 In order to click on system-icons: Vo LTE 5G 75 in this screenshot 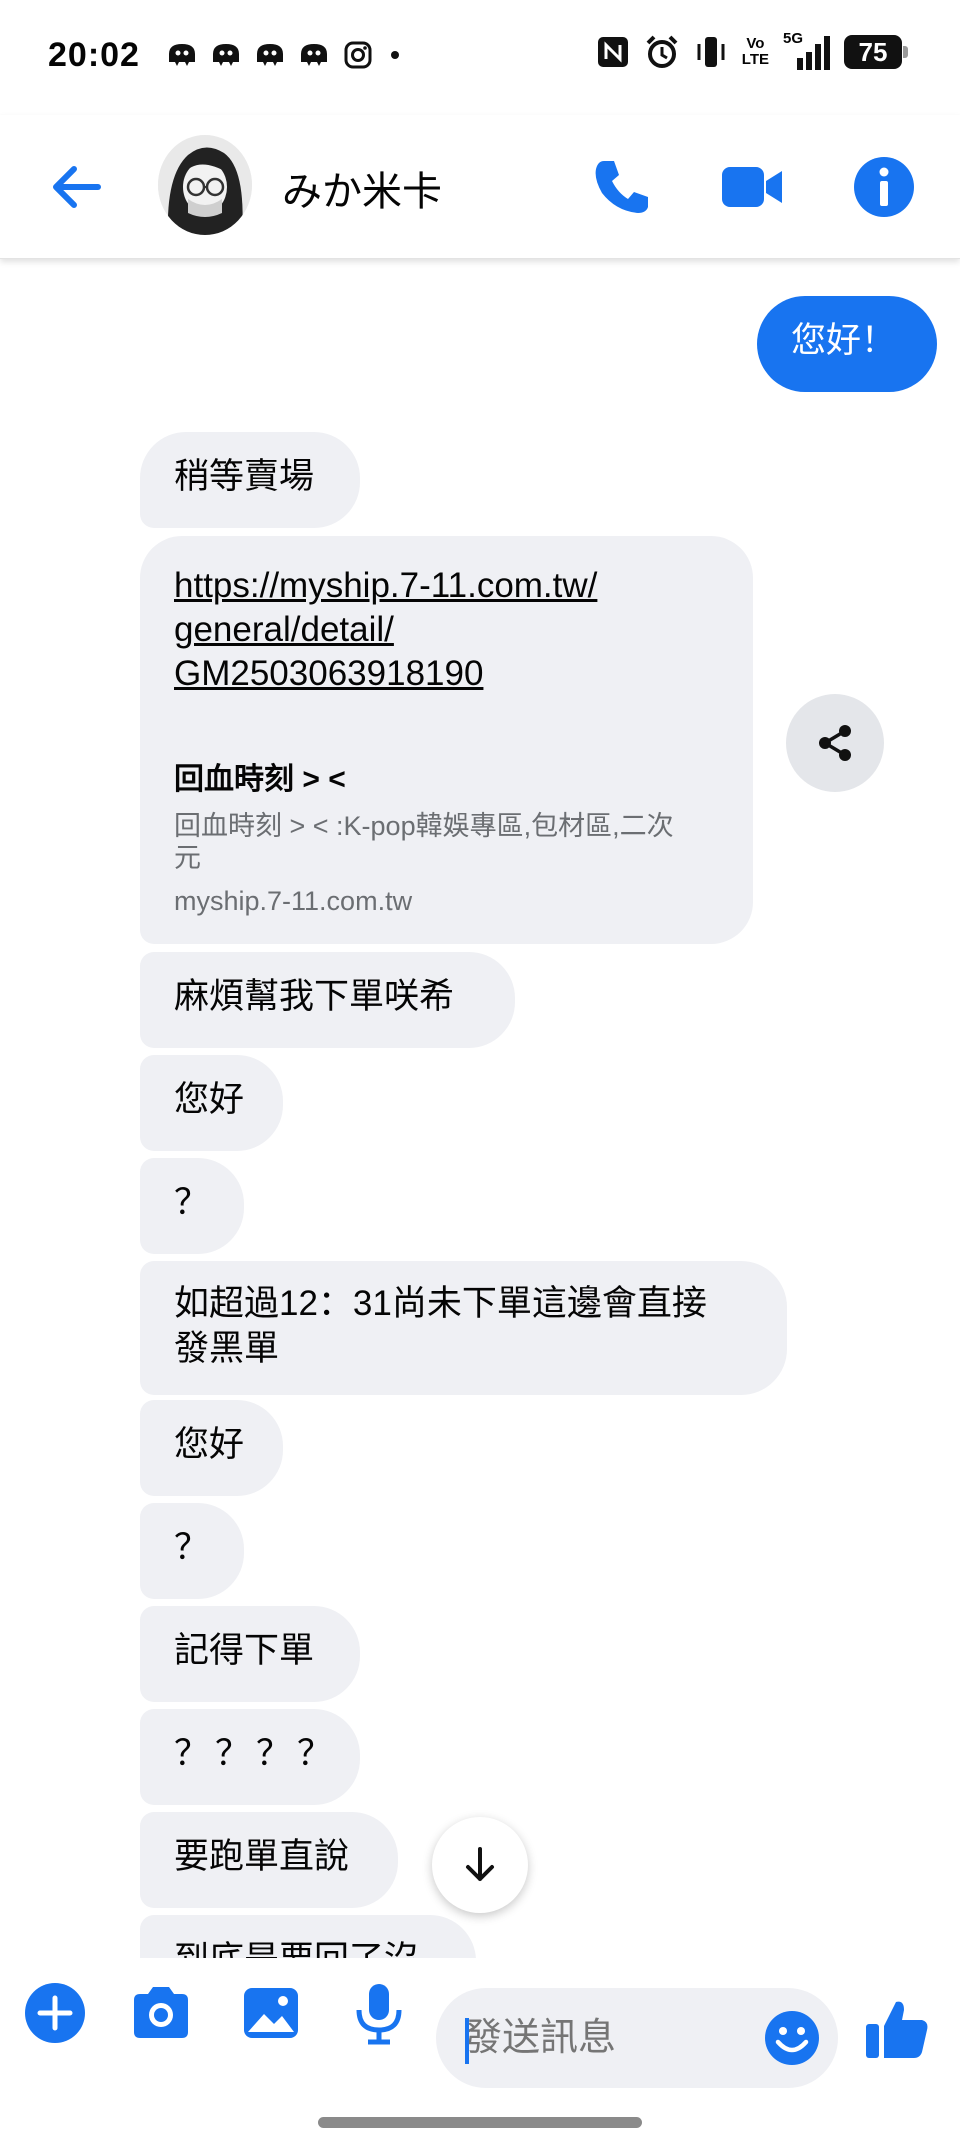, I will do `click(752, 50)`.